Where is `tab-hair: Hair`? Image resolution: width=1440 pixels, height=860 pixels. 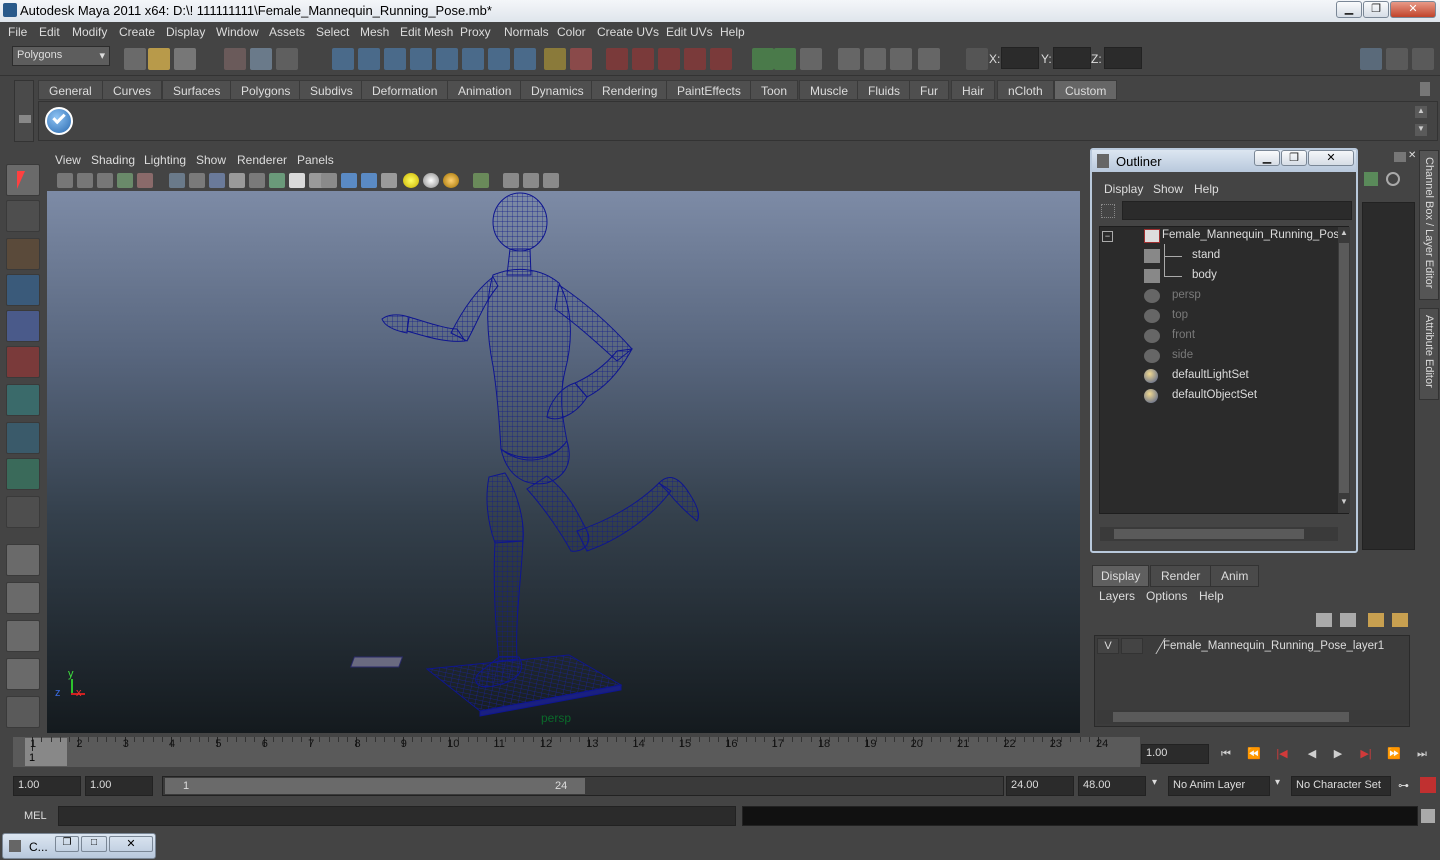 tab-hair: Hair is located at coordinates (973, 90).